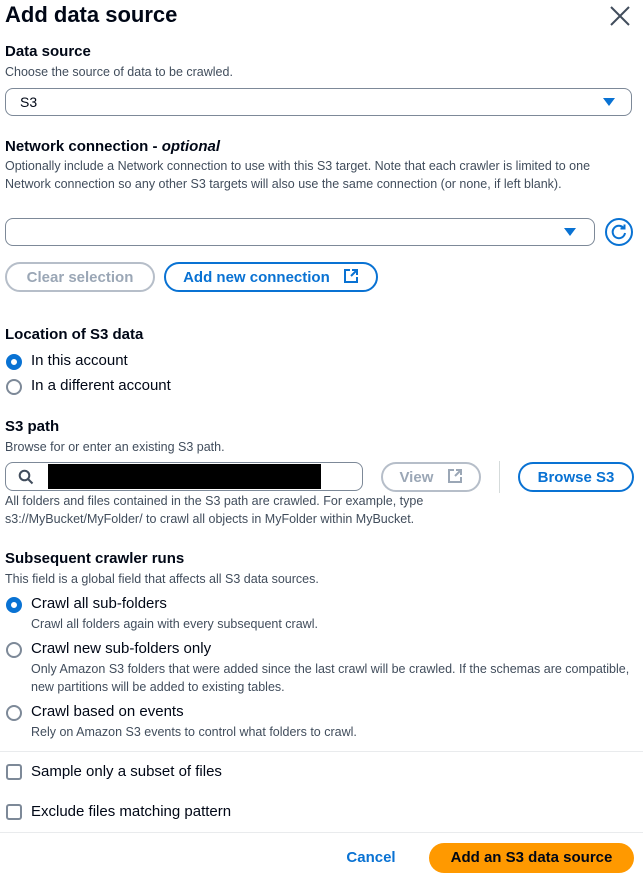 The height and width of the screenshot is (878, 643). Describe the element at coordinates (14, 605) in the screenshot. I see `radio-crawl-all` at that location.